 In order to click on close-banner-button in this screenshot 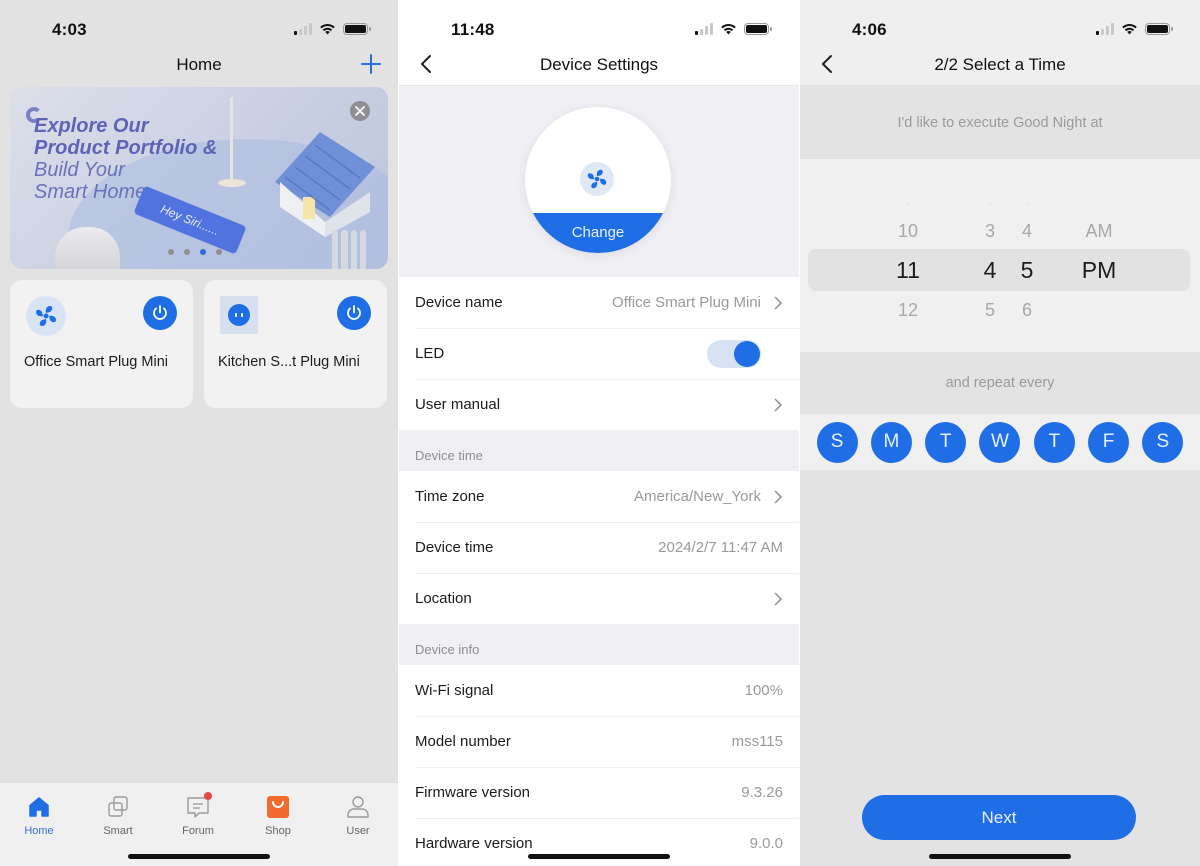, I will do `click(360, 111)`.